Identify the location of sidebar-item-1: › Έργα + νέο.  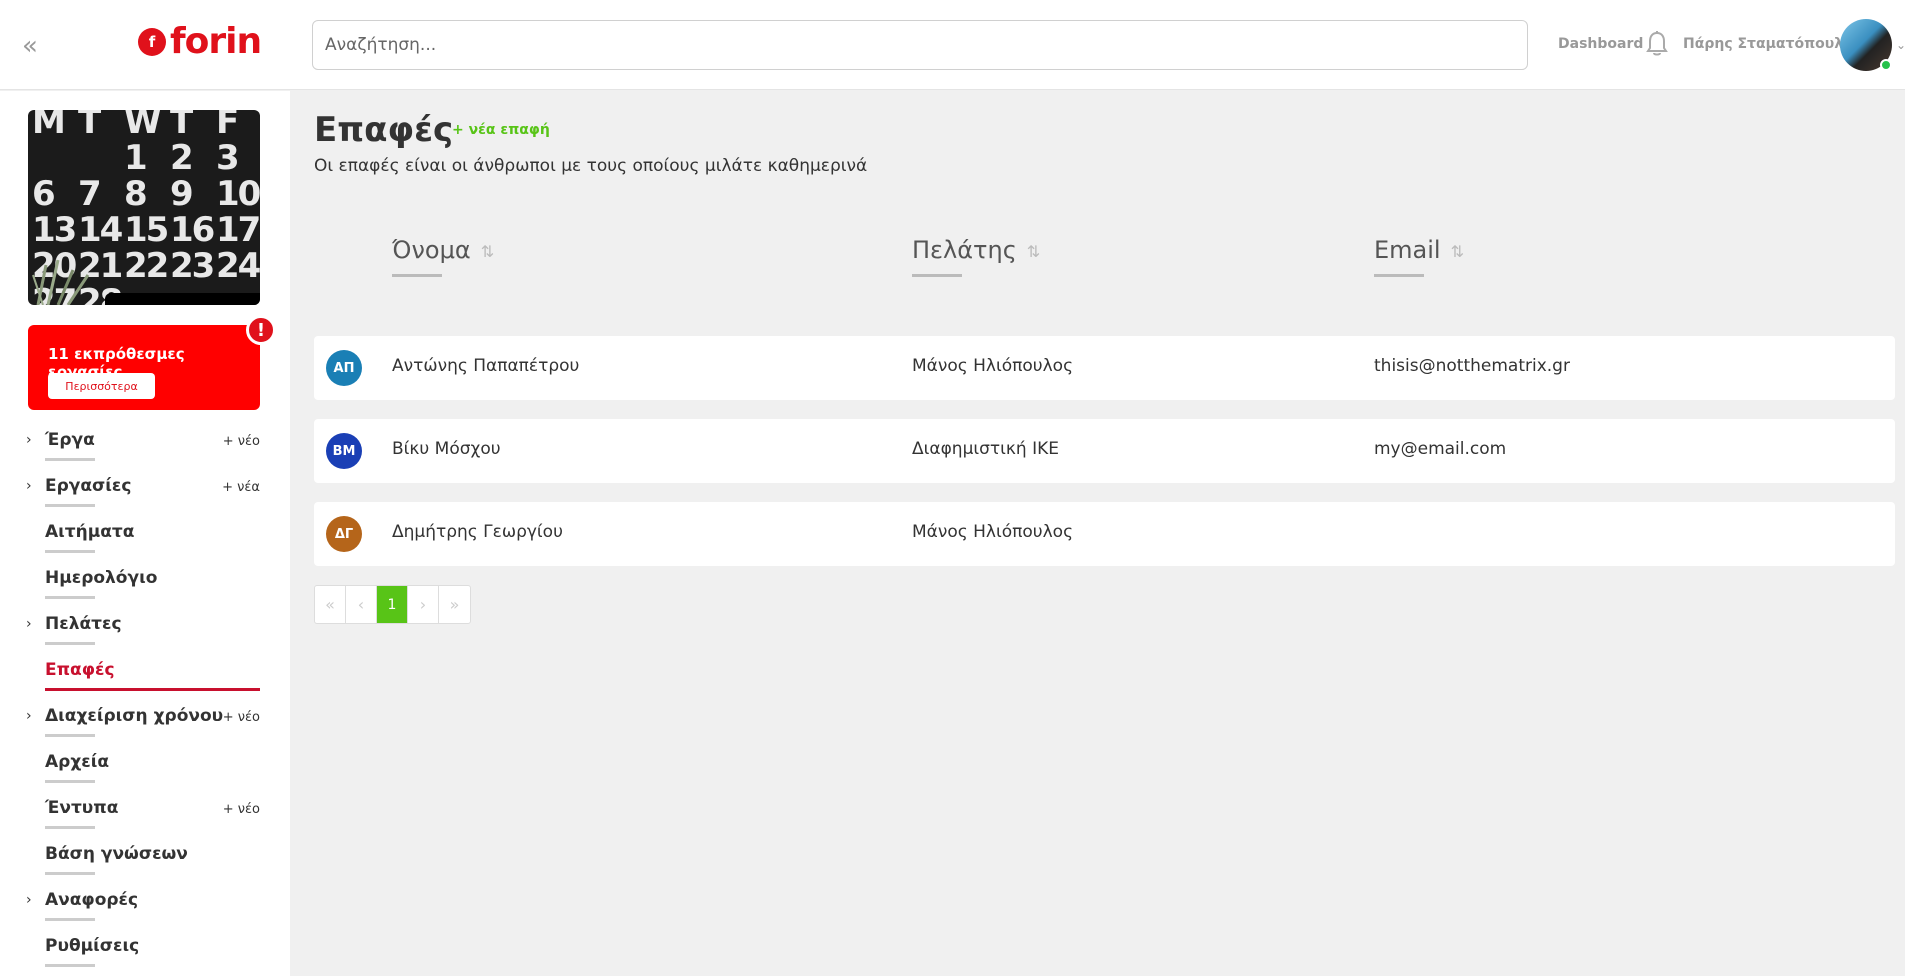
(145, 446).